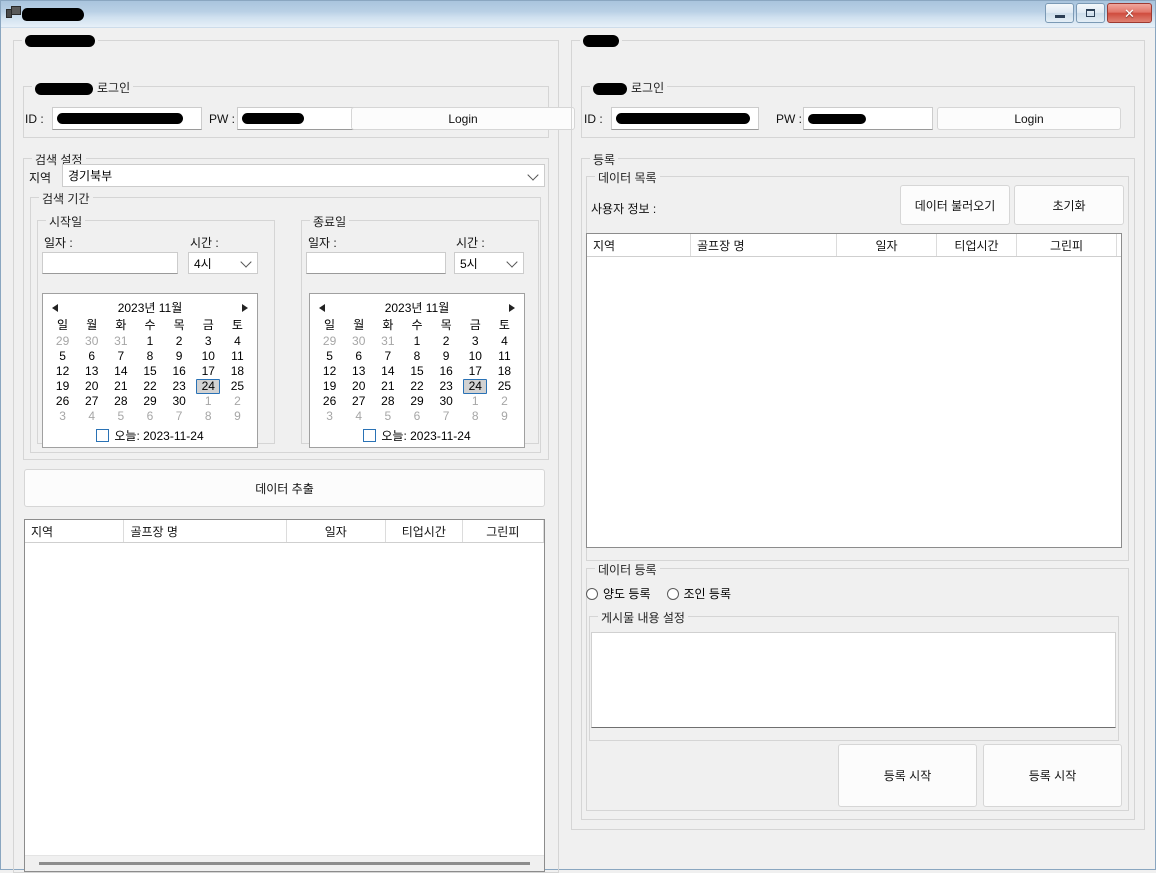  What do you see at coordinates (1090, 13) in the screenshot?
I see `maximize-button` at bounding box center [1090, 13].